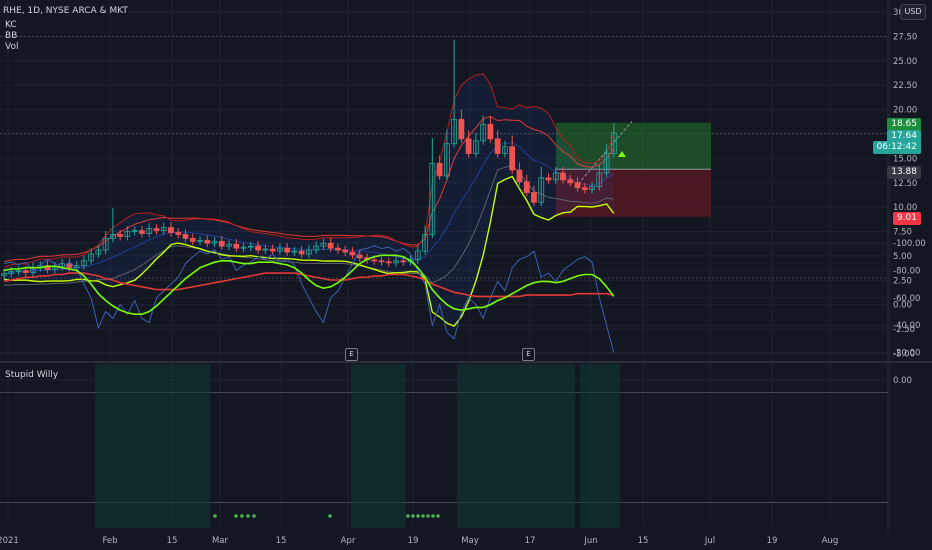 This screenshot has height=550, width=932. Describe the element at coordinates (530, 541) in the screenshot. I see `time-tick-label: 17` at that location.